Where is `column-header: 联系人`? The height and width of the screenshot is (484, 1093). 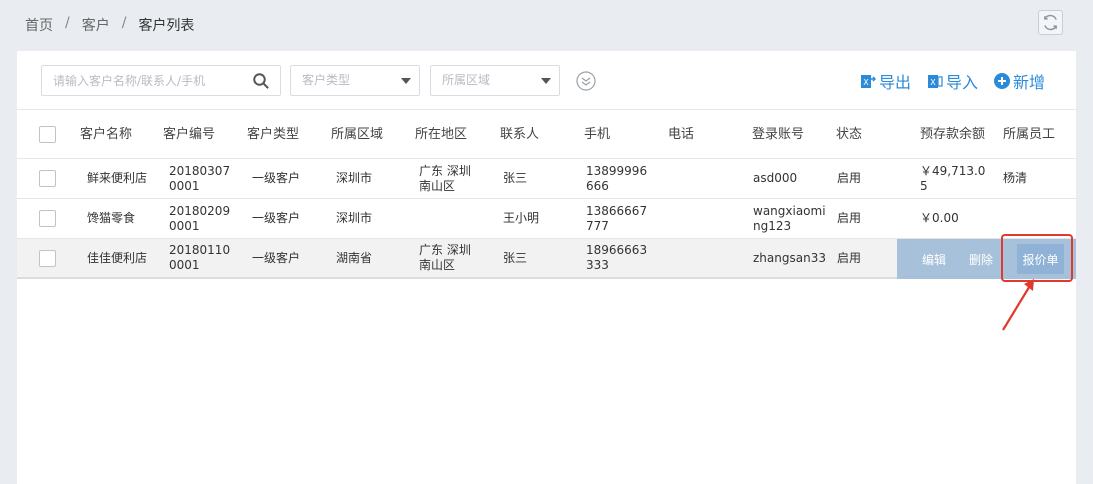
column-header: 联系人 is located at coordinates (520, 134).